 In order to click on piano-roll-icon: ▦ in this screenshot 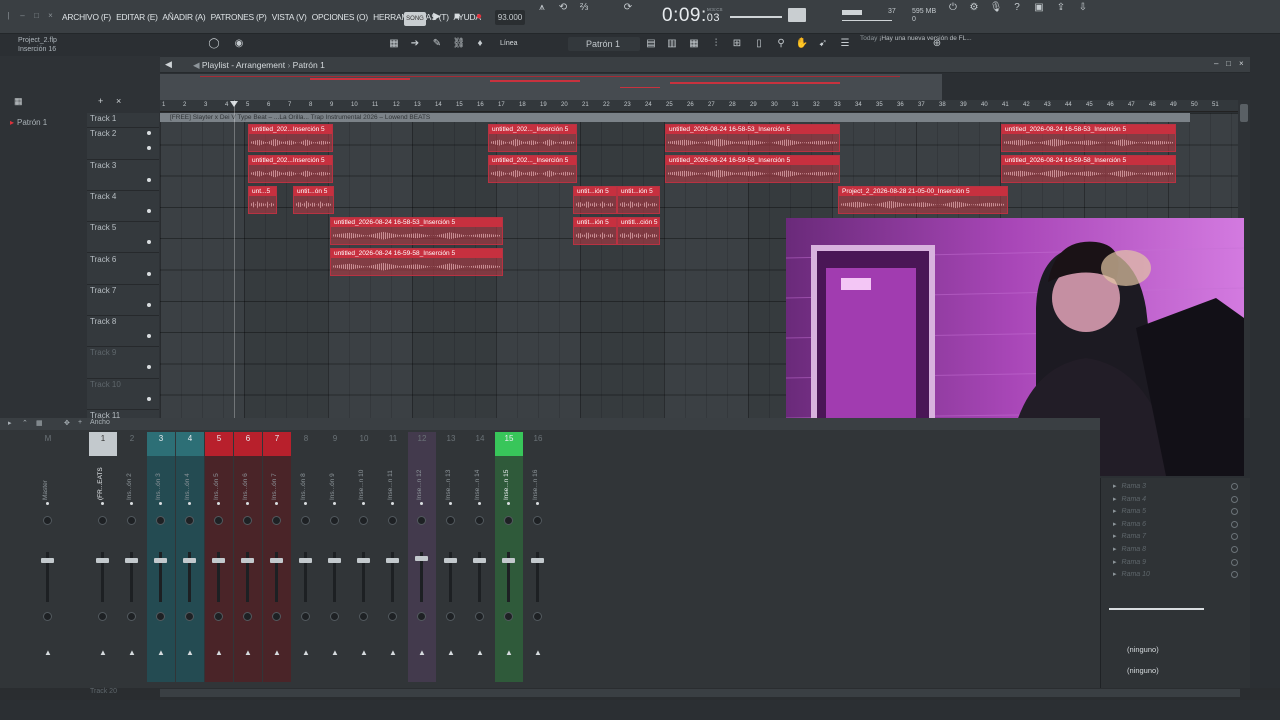, I will do `click(694, 44)`.